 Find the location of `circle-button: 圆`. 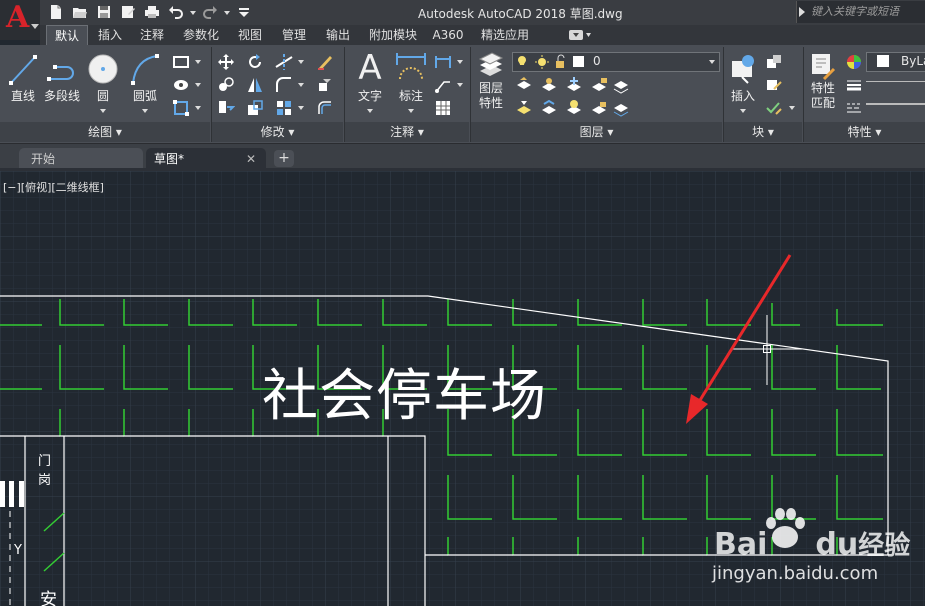

circle-button: 圆 is located at coordinates (103, 77).